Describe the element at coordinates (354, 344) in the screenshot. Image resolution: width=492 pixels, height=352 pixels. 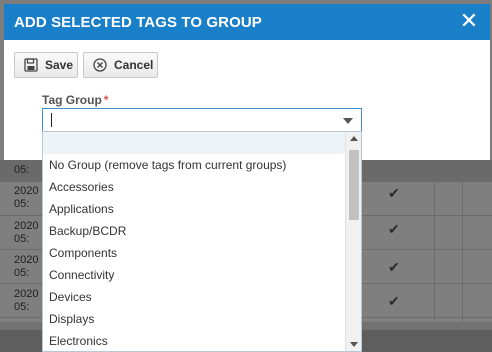
I see `scroll-down-arrow-icon` at that location.